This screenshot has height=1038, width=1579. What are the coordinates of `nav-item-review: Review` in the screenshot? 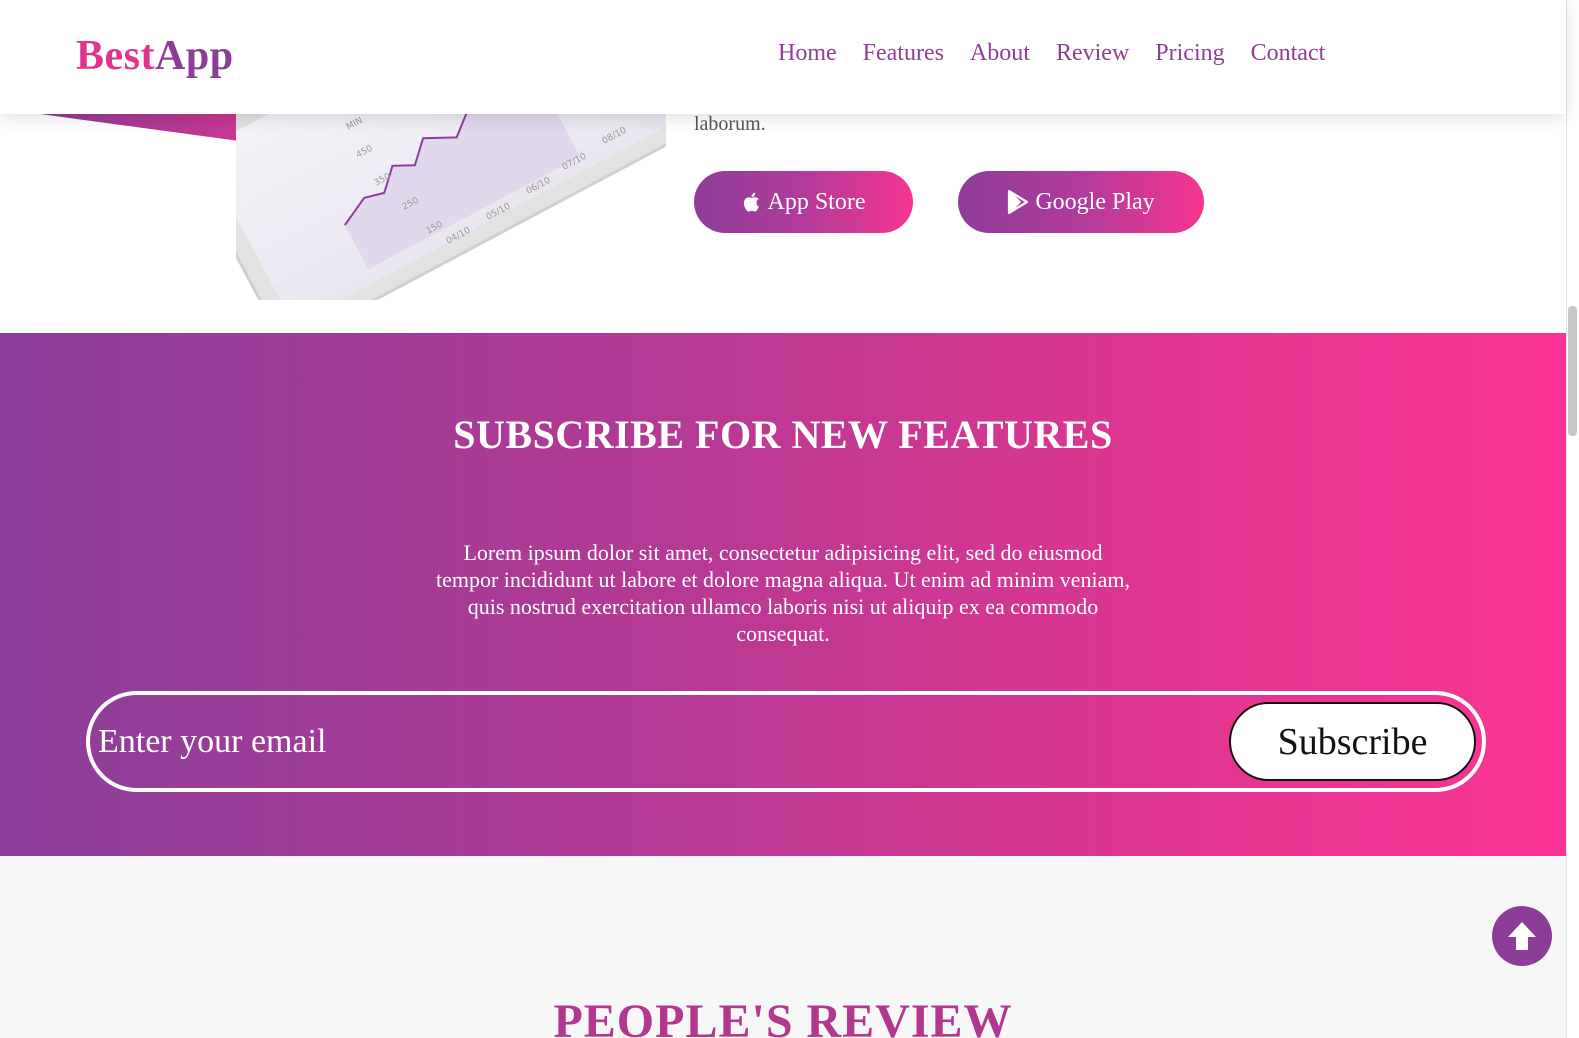 It's located at (1092, 53).